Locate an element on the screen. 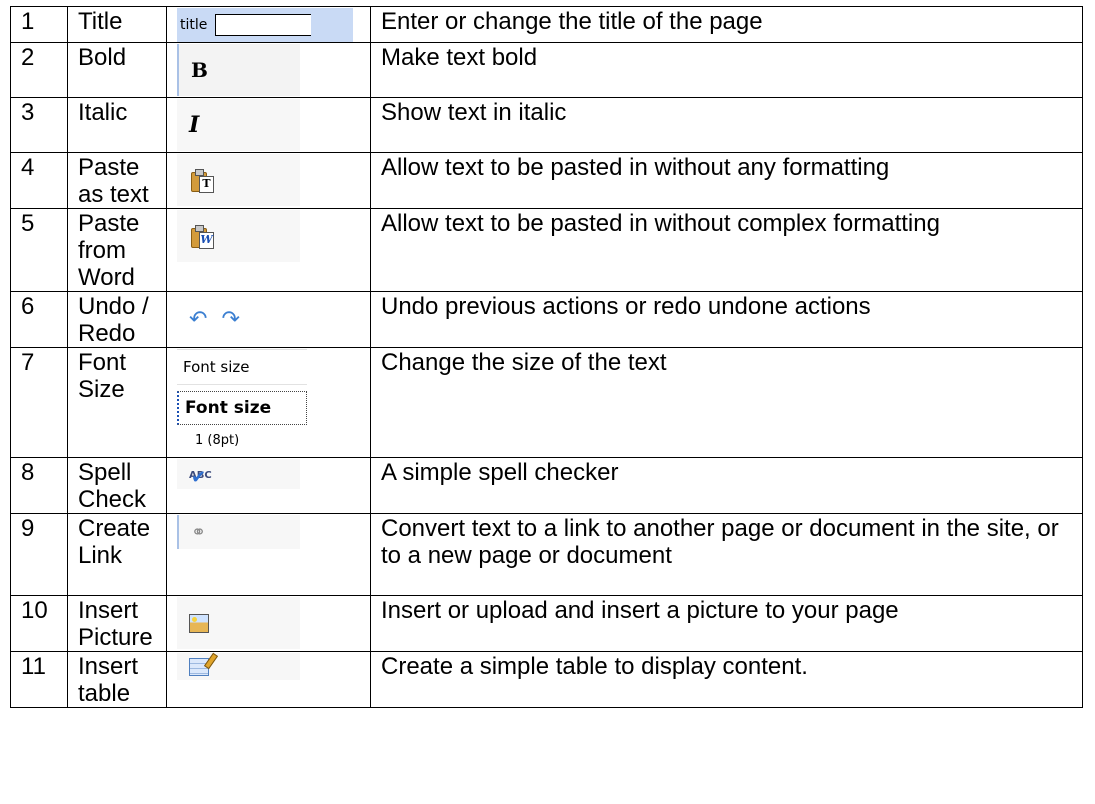 This screenshot has height=804, width=1095. row-number: 6 is located at coordinates (39, 319).